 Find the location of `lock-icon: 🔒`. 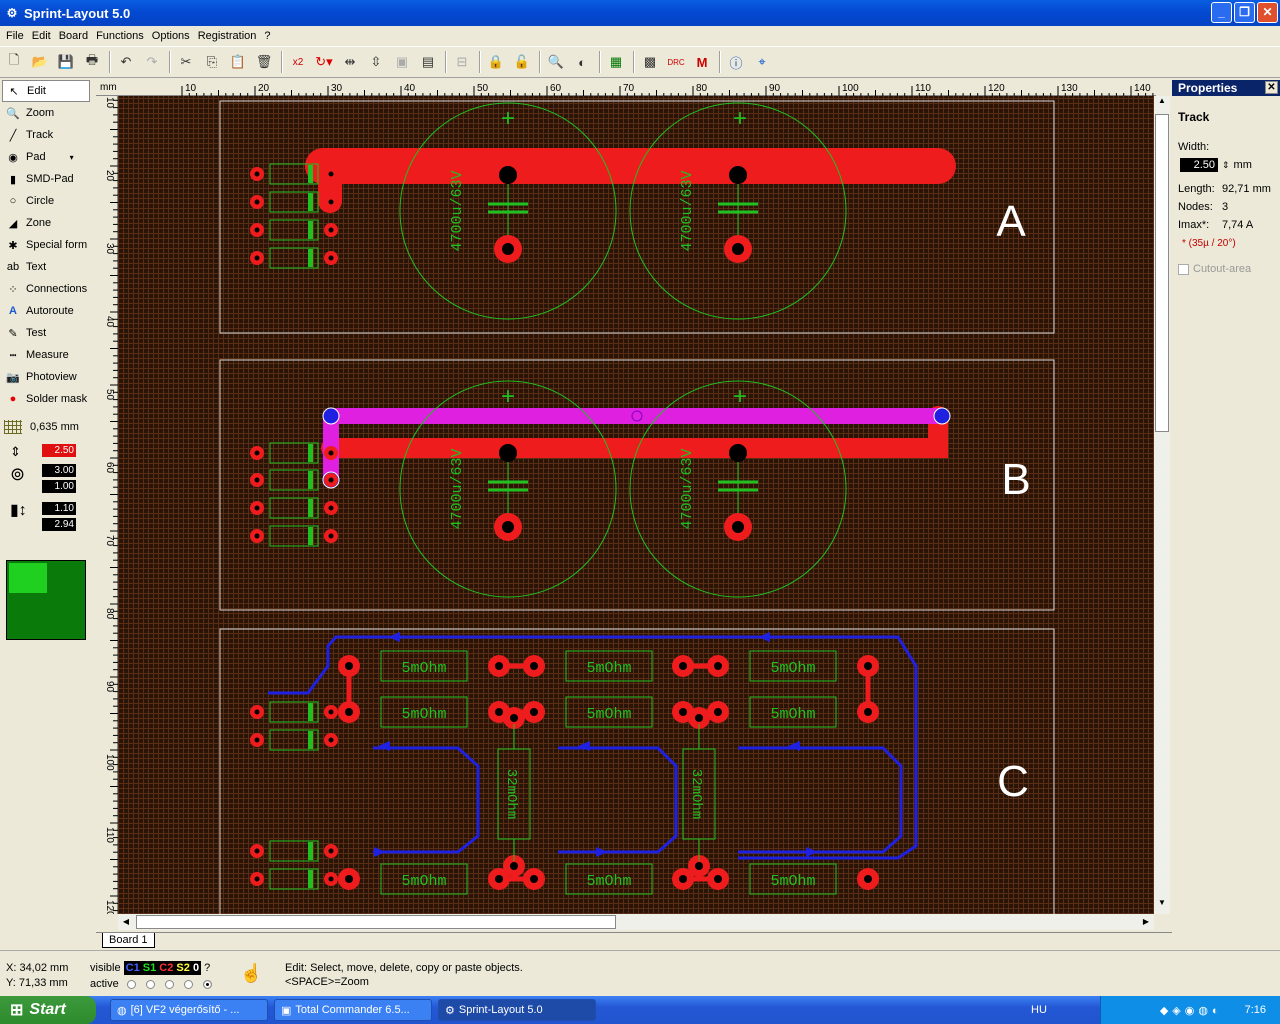

lock-icon: 🔒 is located at coordinates (496, 62).